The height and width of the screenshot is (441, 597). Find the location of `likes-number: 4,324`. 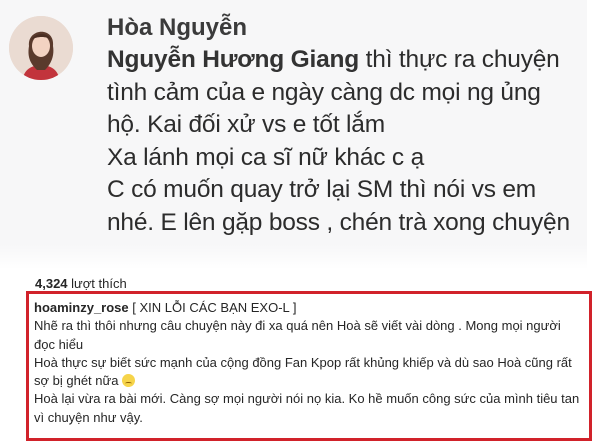

likes-number: 4,324 is located at coordinates (51, 283).